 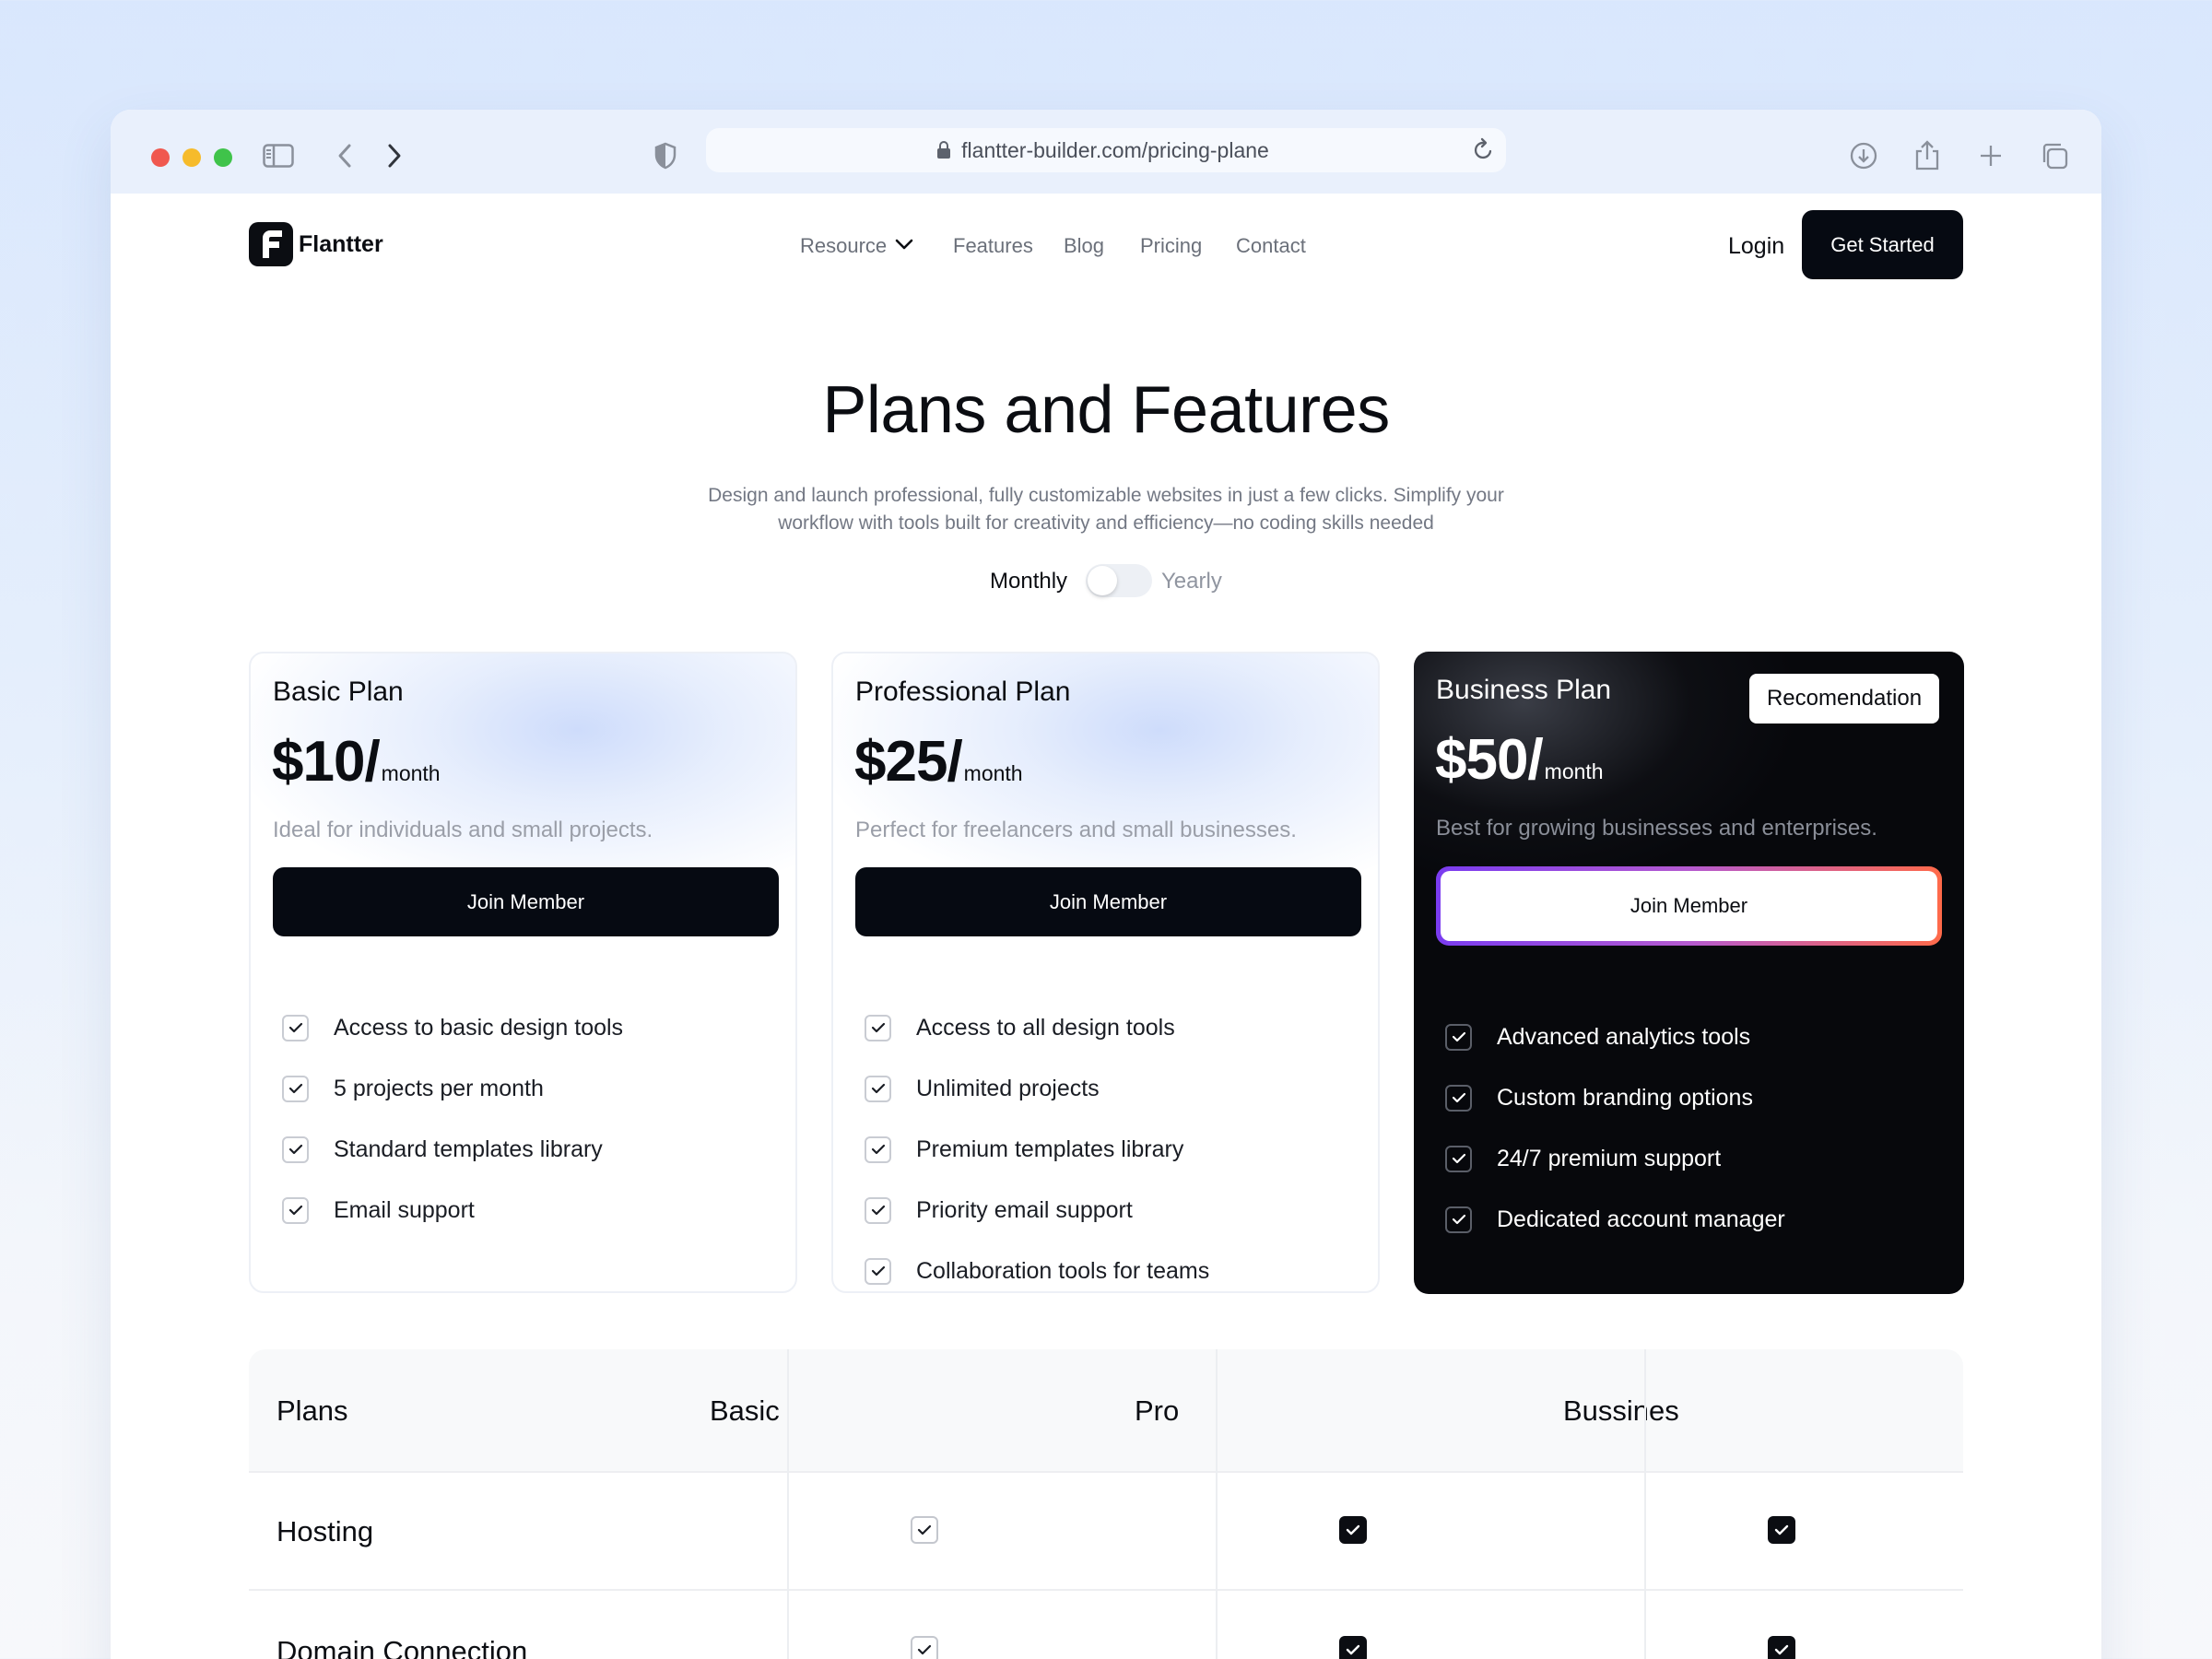 What do you see at coordinates (394, 155) in the screenshot?
I see `forward-arrow-icon` at bounding box center [394, 155].